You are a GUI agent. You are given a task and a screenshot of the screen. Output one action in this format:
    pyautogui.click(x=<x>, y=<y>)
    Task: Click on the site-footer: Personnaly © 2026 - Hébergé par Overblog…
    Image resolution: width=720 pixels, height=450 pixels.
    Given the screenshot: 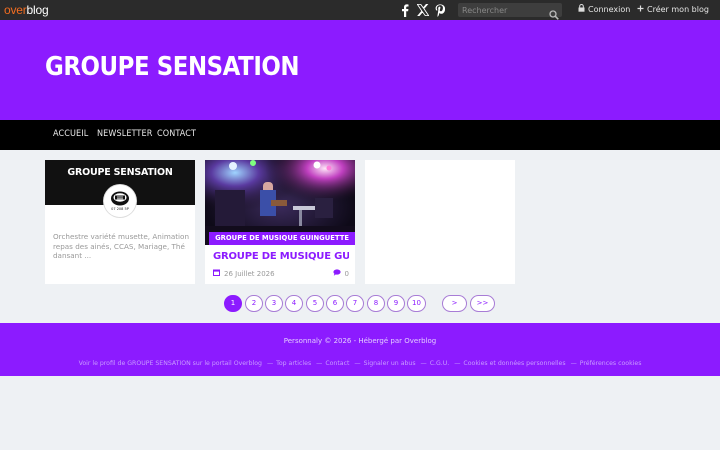 What is the action you would take?
    pyautogui.click(x=360, y=349)
    